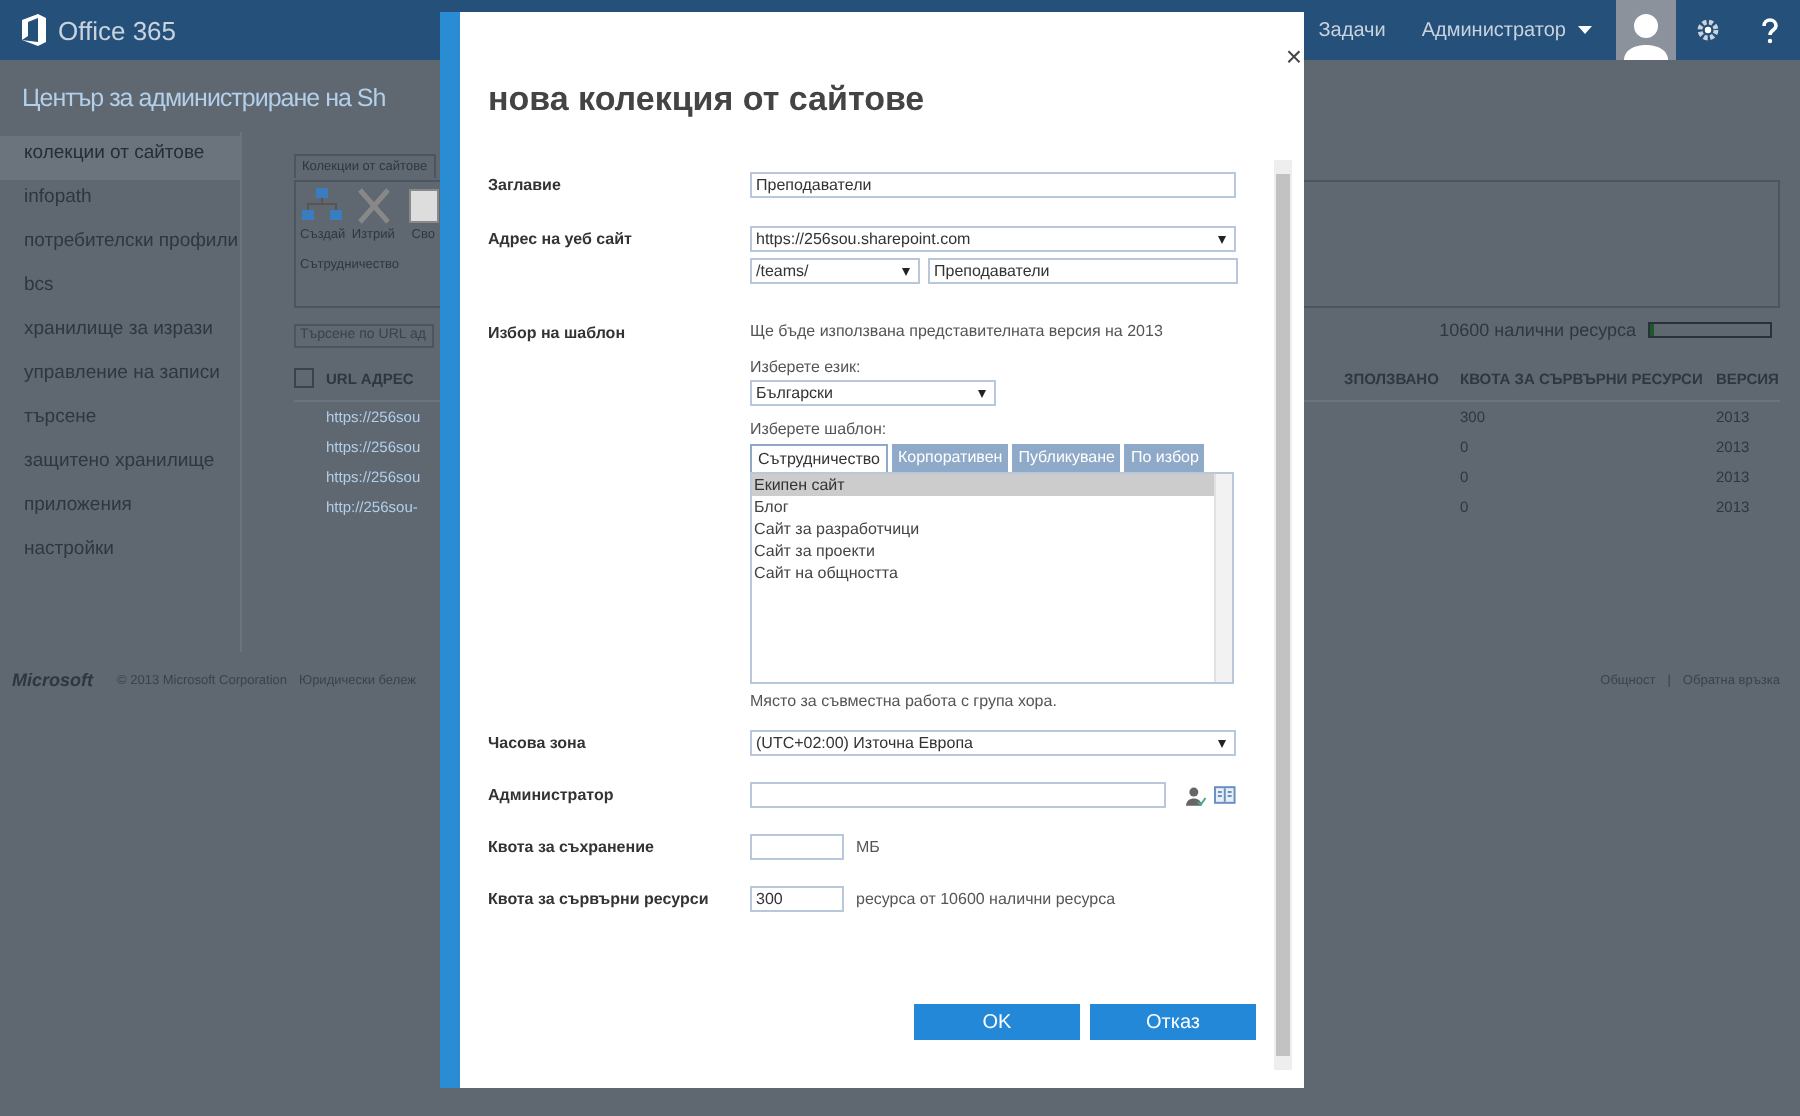  Describe the element at coordinates (599, 900) in the screenshot. I see `field-label: Квота за сървърни ресурси` at that location.